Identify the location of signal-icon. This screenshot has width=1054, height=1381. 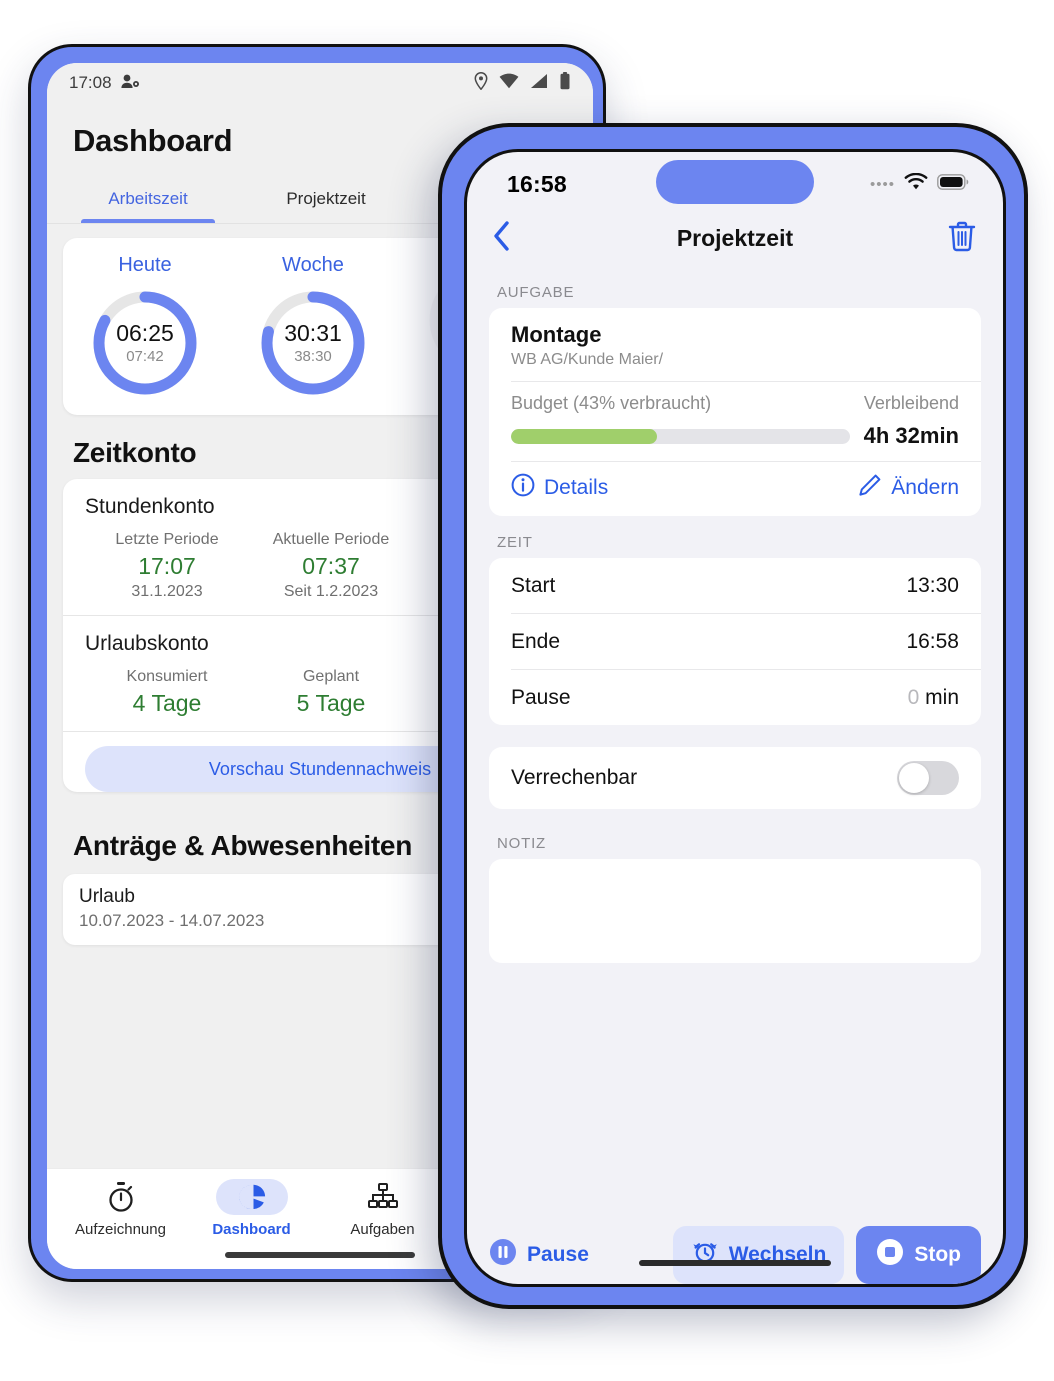
(539, 83).